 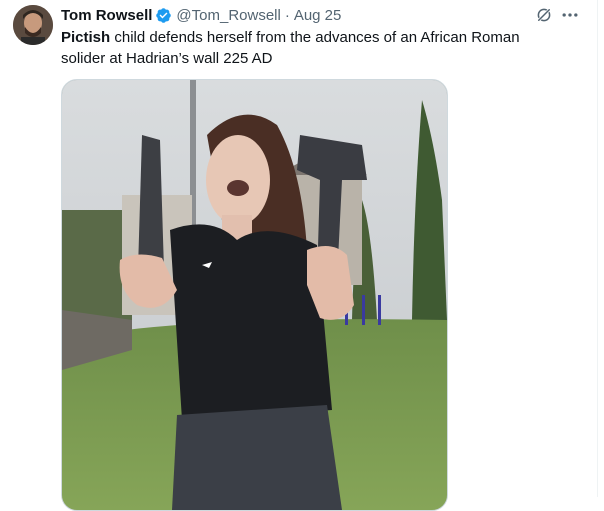 I want to click on avatar-image, so click(x=33, y=25).